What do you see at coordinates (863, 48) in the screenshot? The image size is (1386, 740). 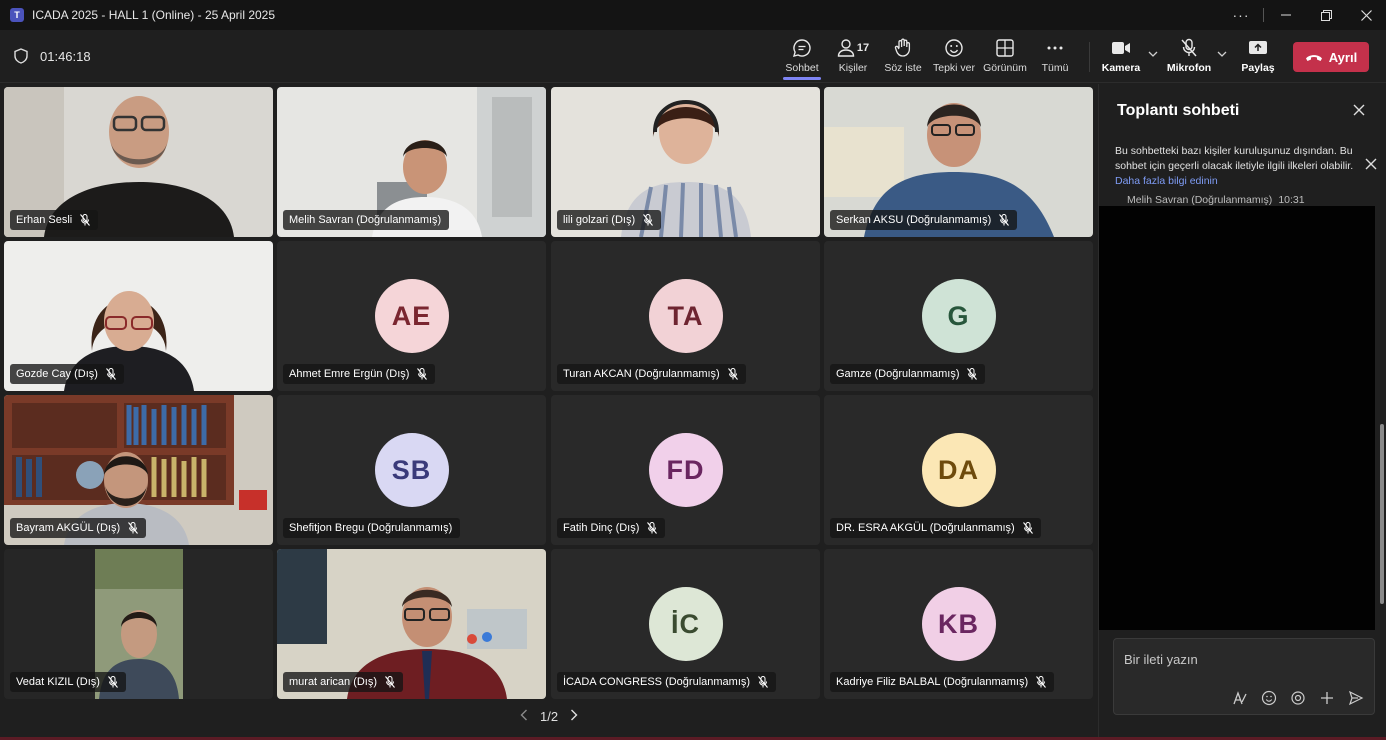 I see `people-count: 17` at bounding box center [863, 48].